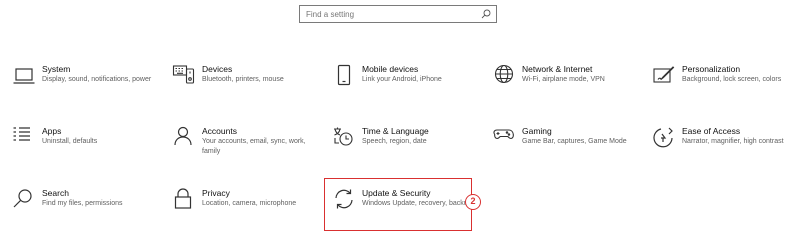  What do you see at coordinates (711, 131) in the screenshot?
I see `category-title: Ease of Access` at bounding box center [711, 131].